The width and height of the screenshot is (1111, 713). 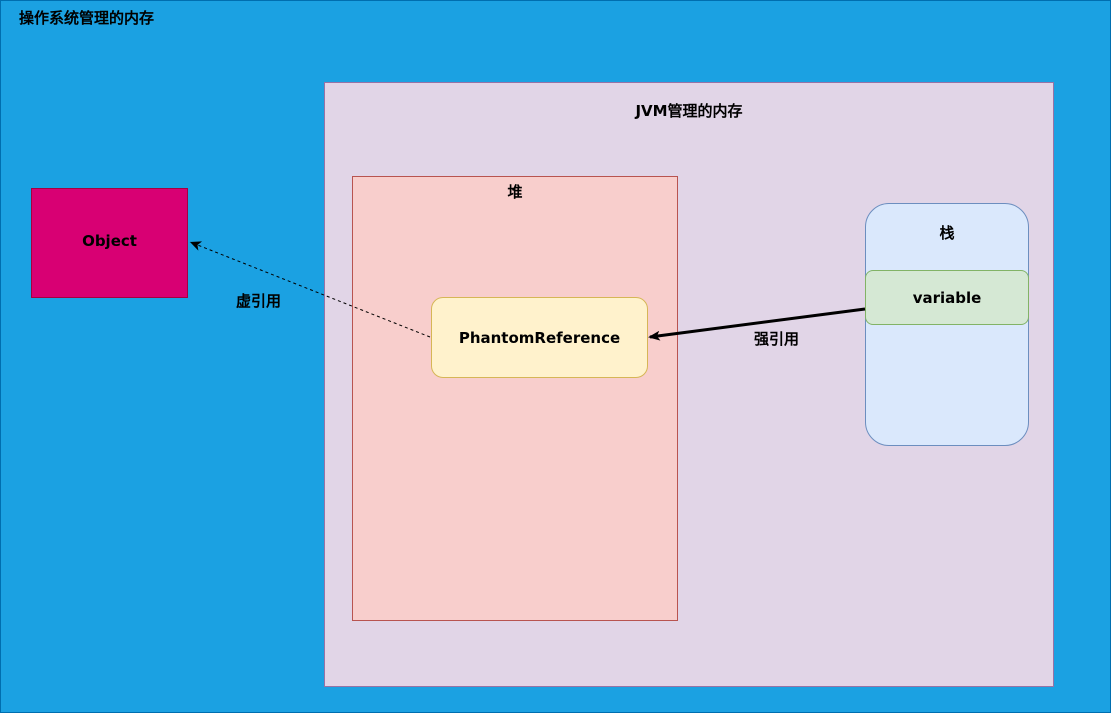 I want to click on variable-node: variable, so click(x=947, y=297).